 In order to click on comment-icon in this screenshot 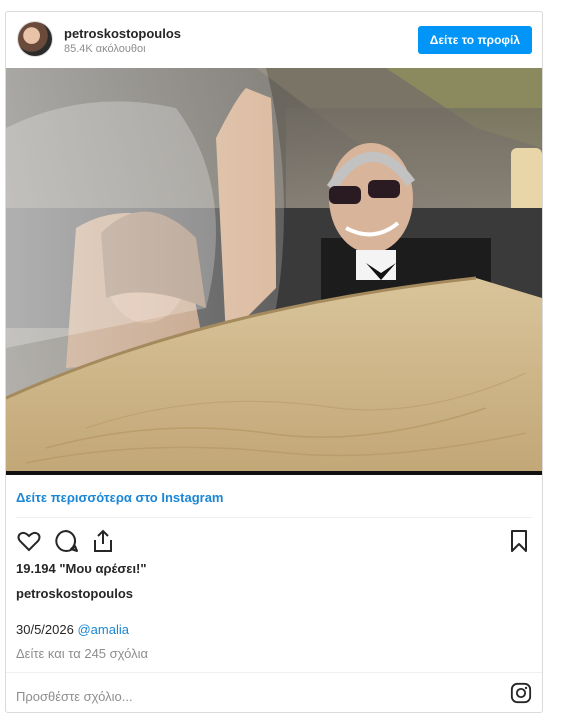, I will do `click(66, 541)`.